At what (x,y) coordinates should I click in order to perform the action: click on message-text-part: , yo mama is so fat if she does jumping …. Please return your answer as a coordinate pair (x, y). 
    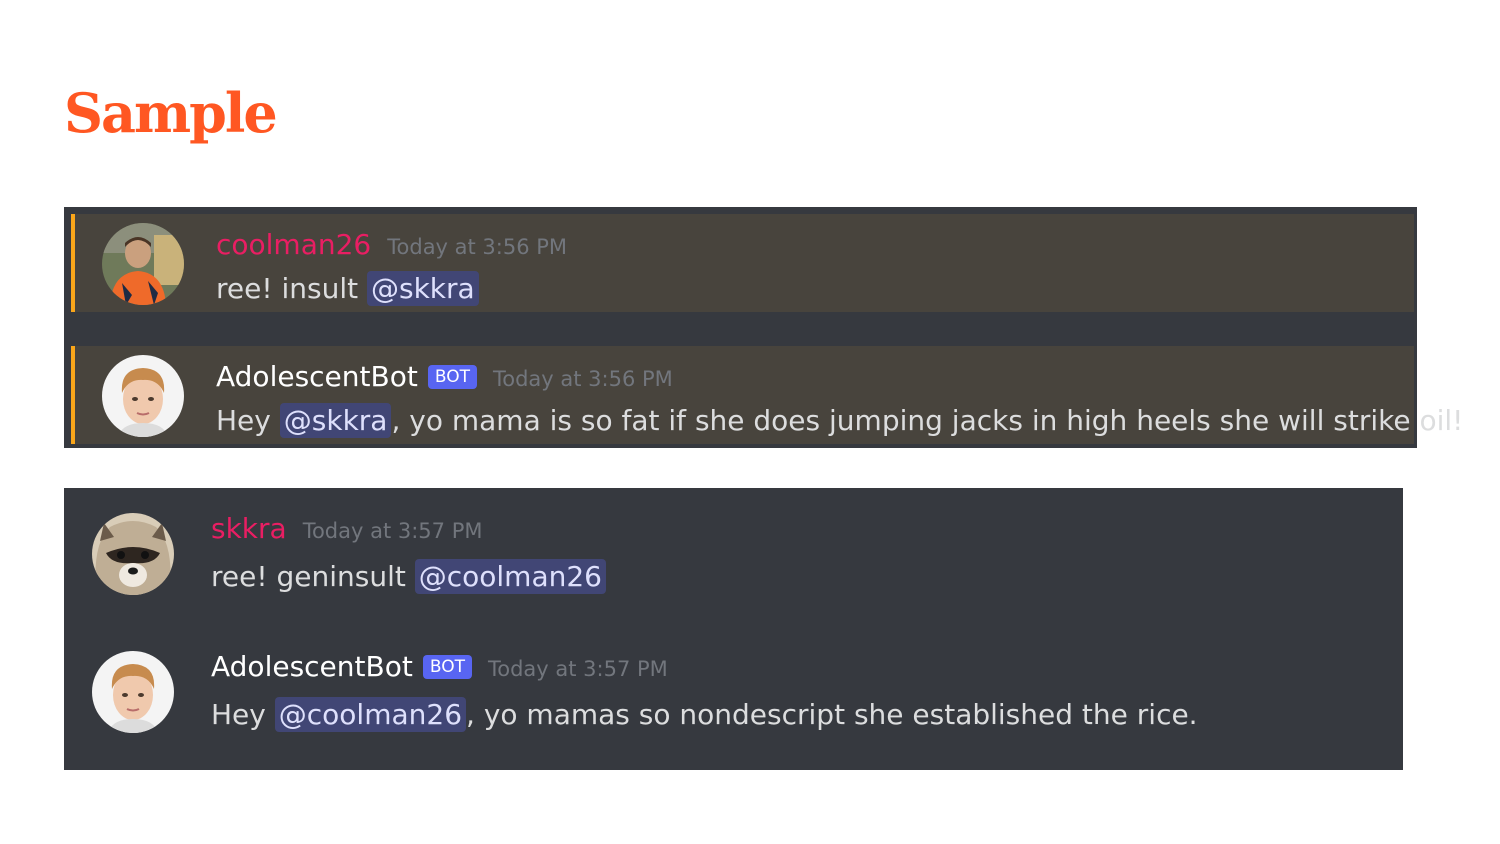
    Looking at the image, I should click on (927, 420).